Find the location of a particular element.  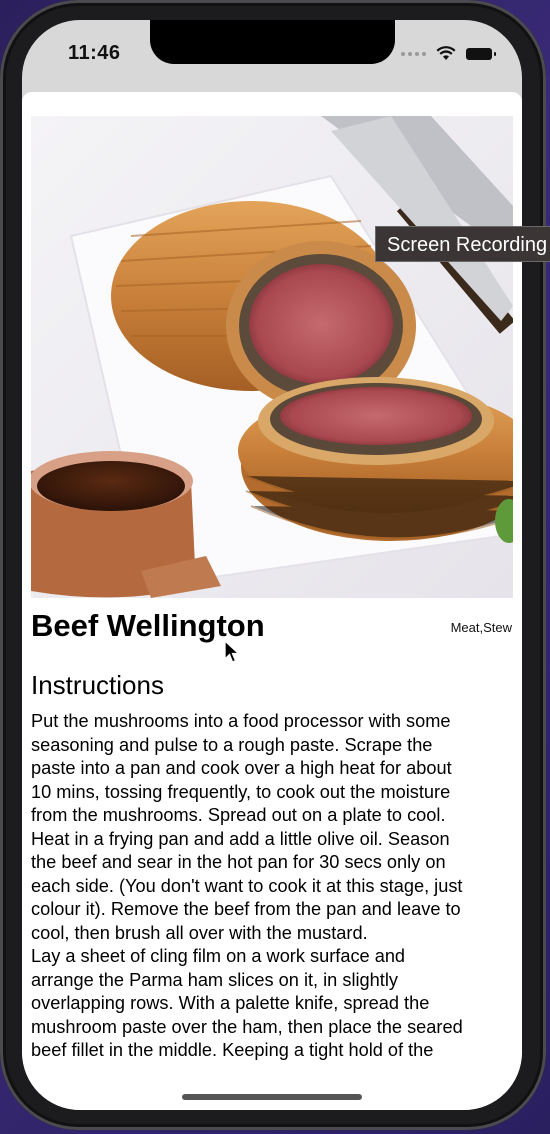

screen-recording-tooltip: Screen Recording is located at coordinates (462, 244).